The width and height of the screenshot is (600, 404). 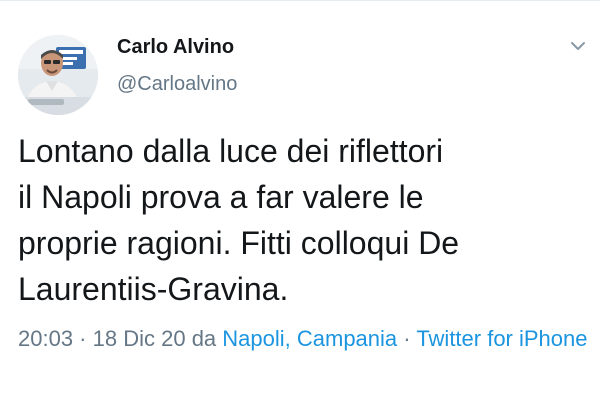 What do you see at coordinates (578, 46) in the screenshot?
I see `chevron-down-icon` at bounding box center [578, 46].